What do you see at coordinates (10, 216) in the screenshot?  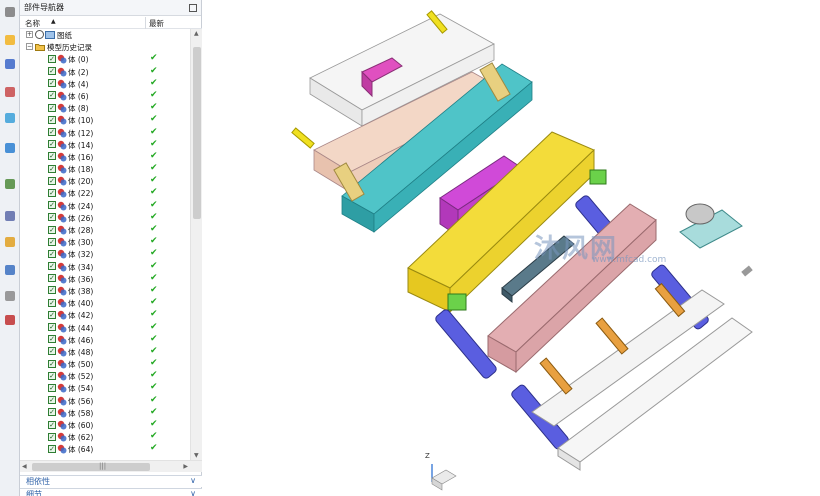 I see `history-icon` at bounding box center [10, 216].